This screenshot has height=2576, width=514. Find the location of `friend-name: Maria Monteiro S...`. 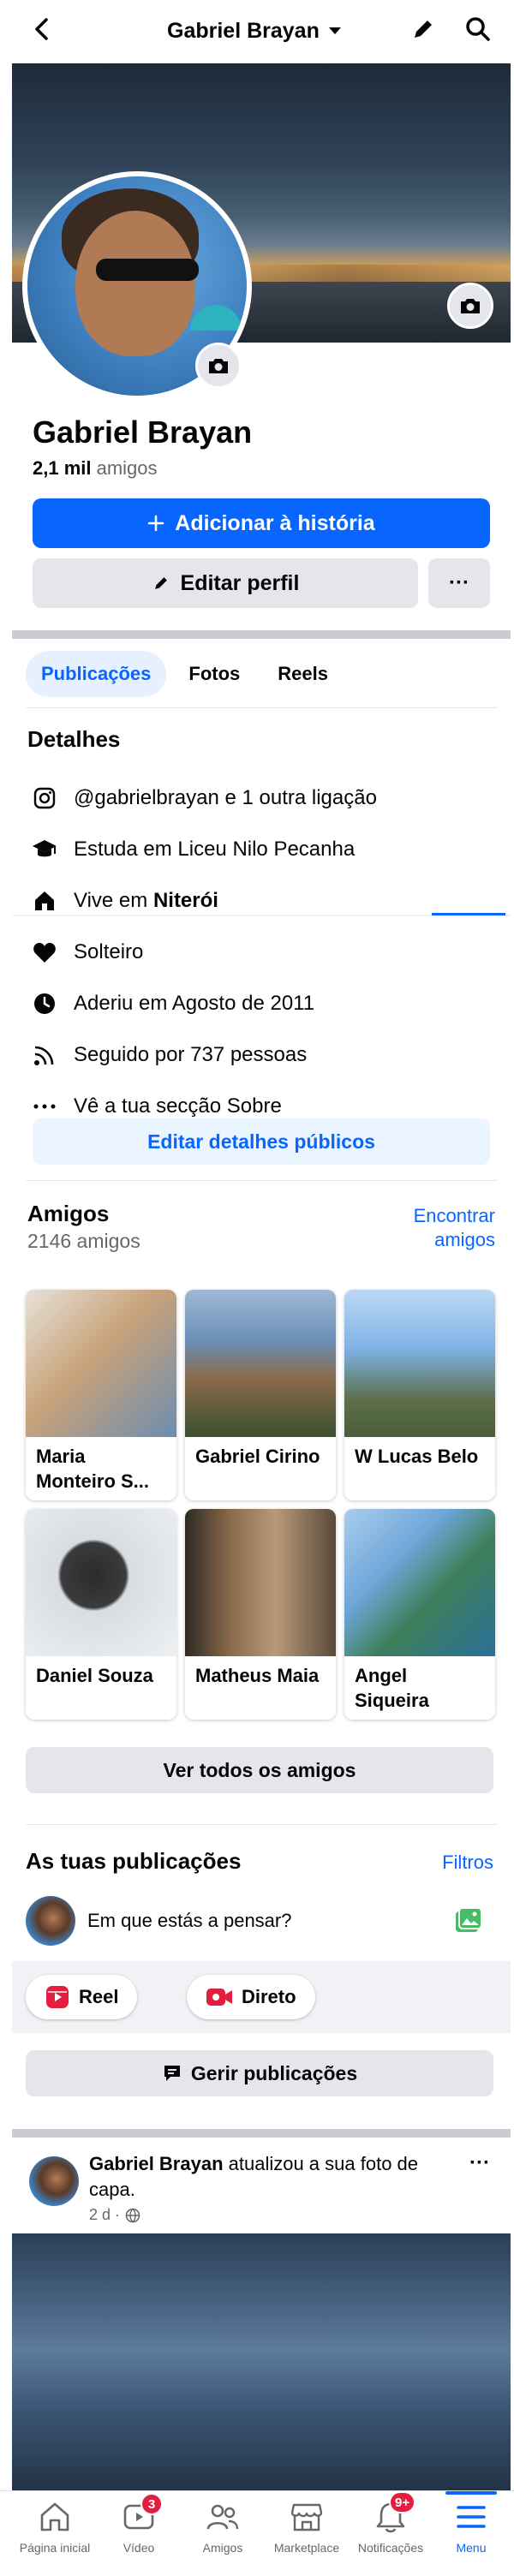

friend-name: Maria Monteiro S... is located at coordinates (93, 1469).